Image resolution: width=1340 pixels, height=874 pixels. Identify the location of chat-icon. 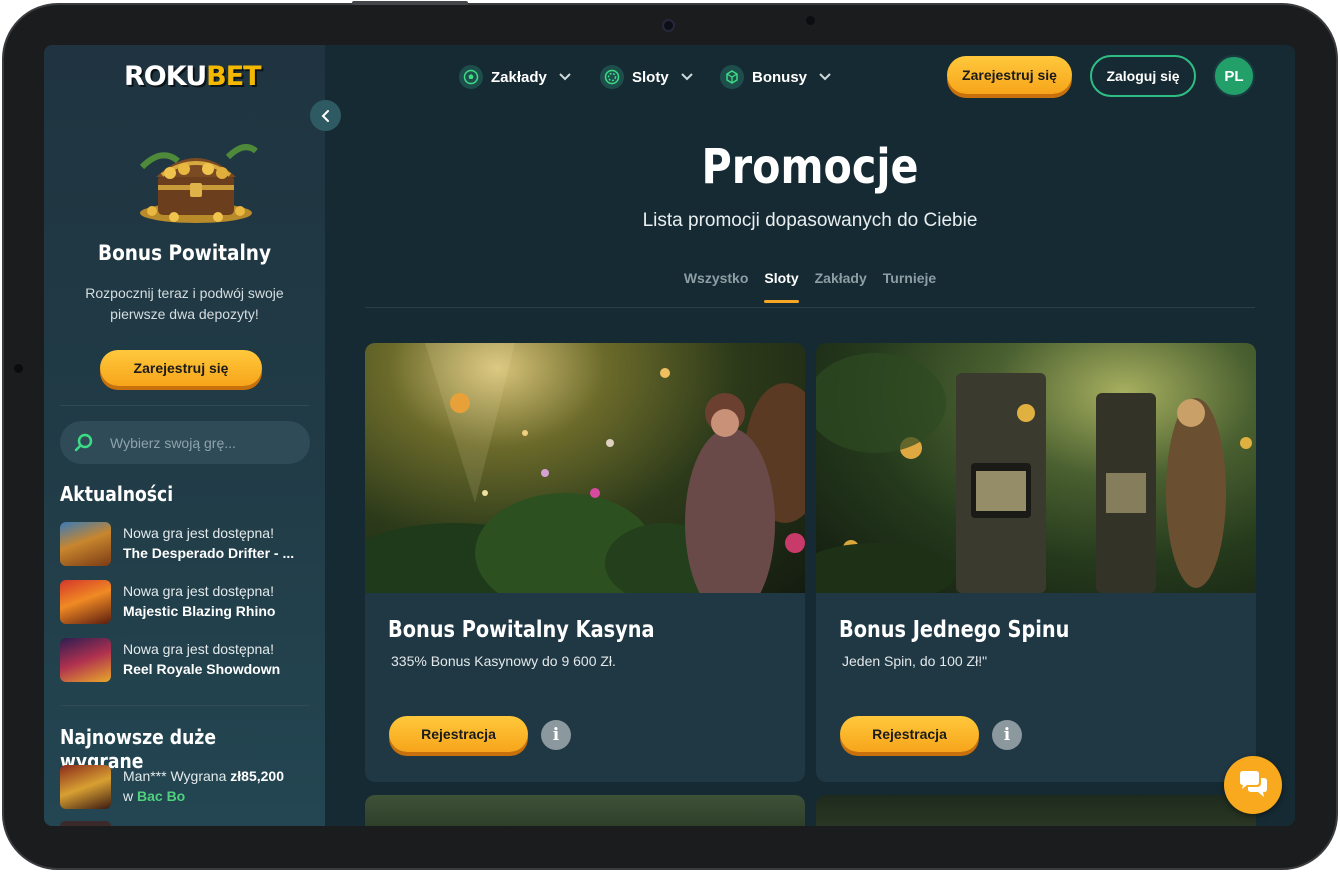
(1253, 784).